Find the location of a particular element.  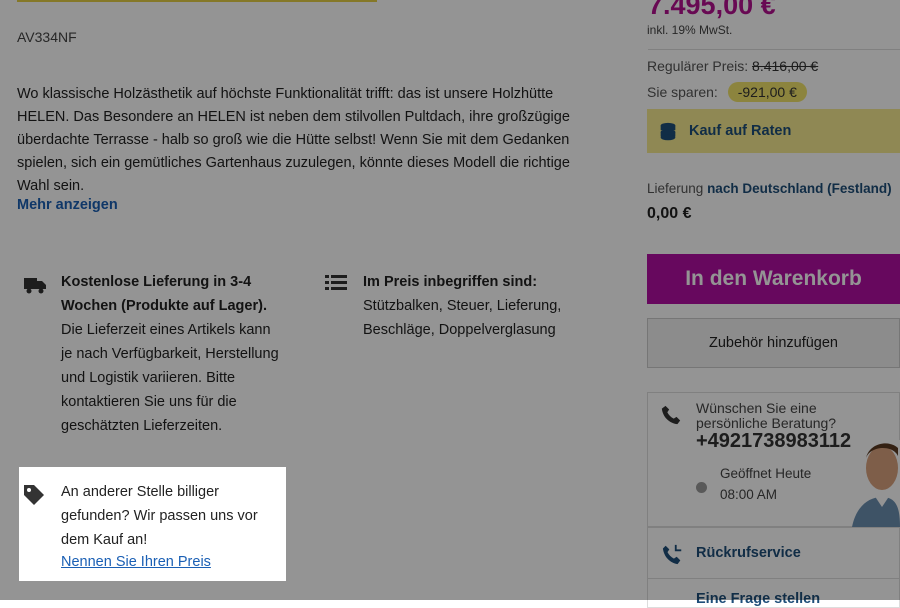

status-dot is located at coordinates (701, 487).